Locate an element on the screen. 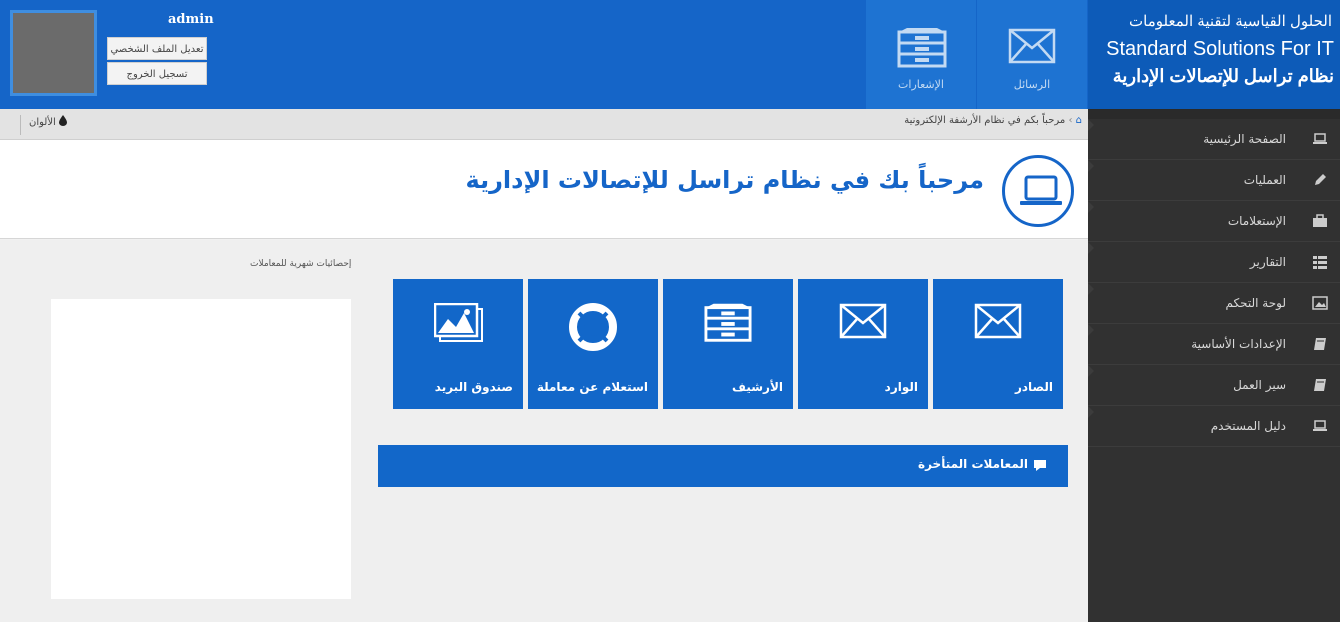 The width and height of the screenshot is (1340, 622). chevron-left-icon: ‹ is located at coordinates (1070, 120).